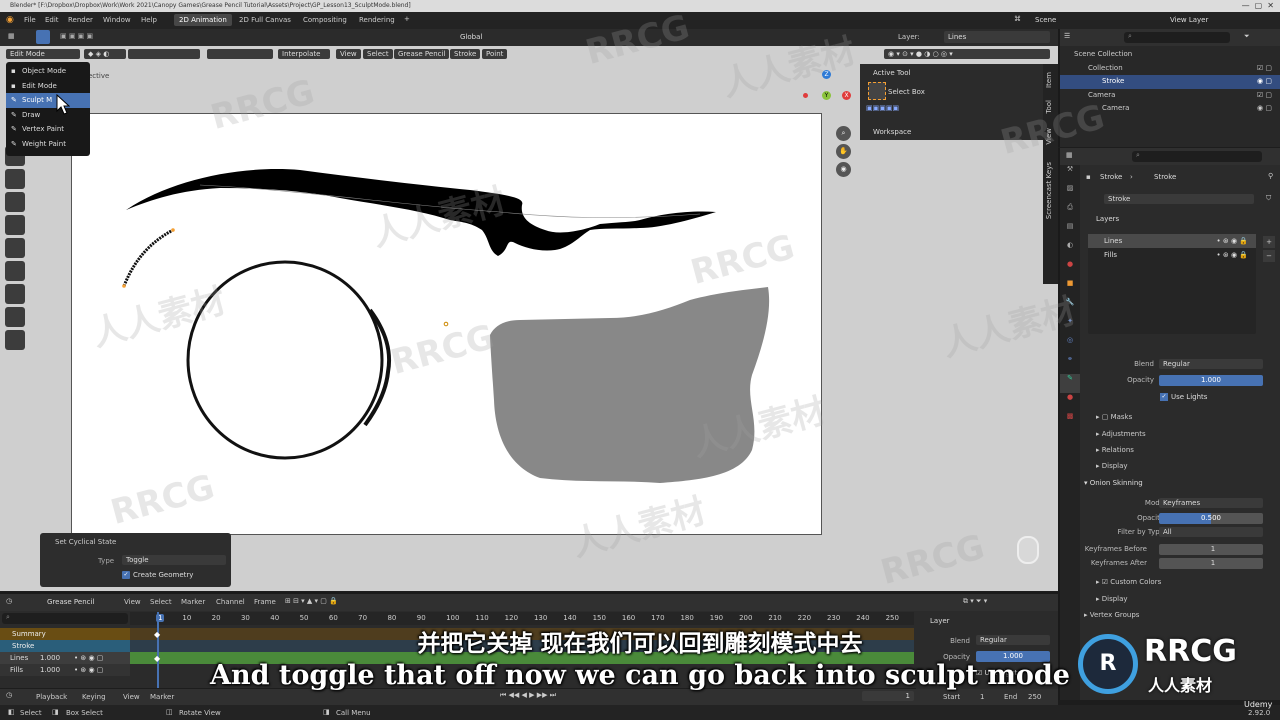  What do you see at coordinates (174, 560) in the screenshot?
I see `type-dropdown: Toggle` at bounding box center [174, 560].